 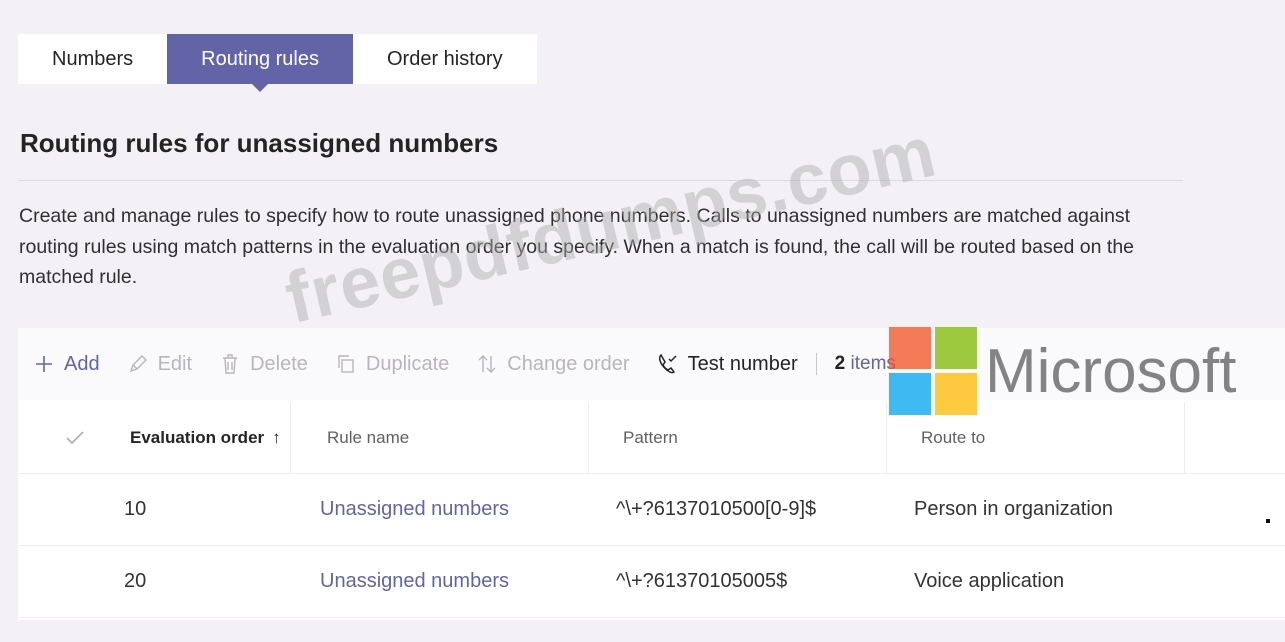 What do you see at coordinates (259, 143) in the screenshot?
I see `page-title: Routing rules for unassigned numbers` at bounding box center [259, 143].